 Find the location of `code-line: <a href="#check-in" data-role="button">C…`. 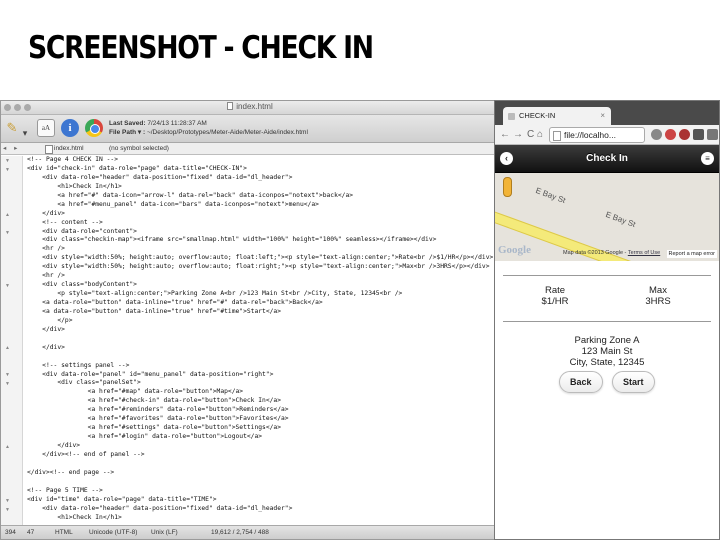

code-line: <a href="#check-in" data-role="button">C… is located at coordinates (263, 401).